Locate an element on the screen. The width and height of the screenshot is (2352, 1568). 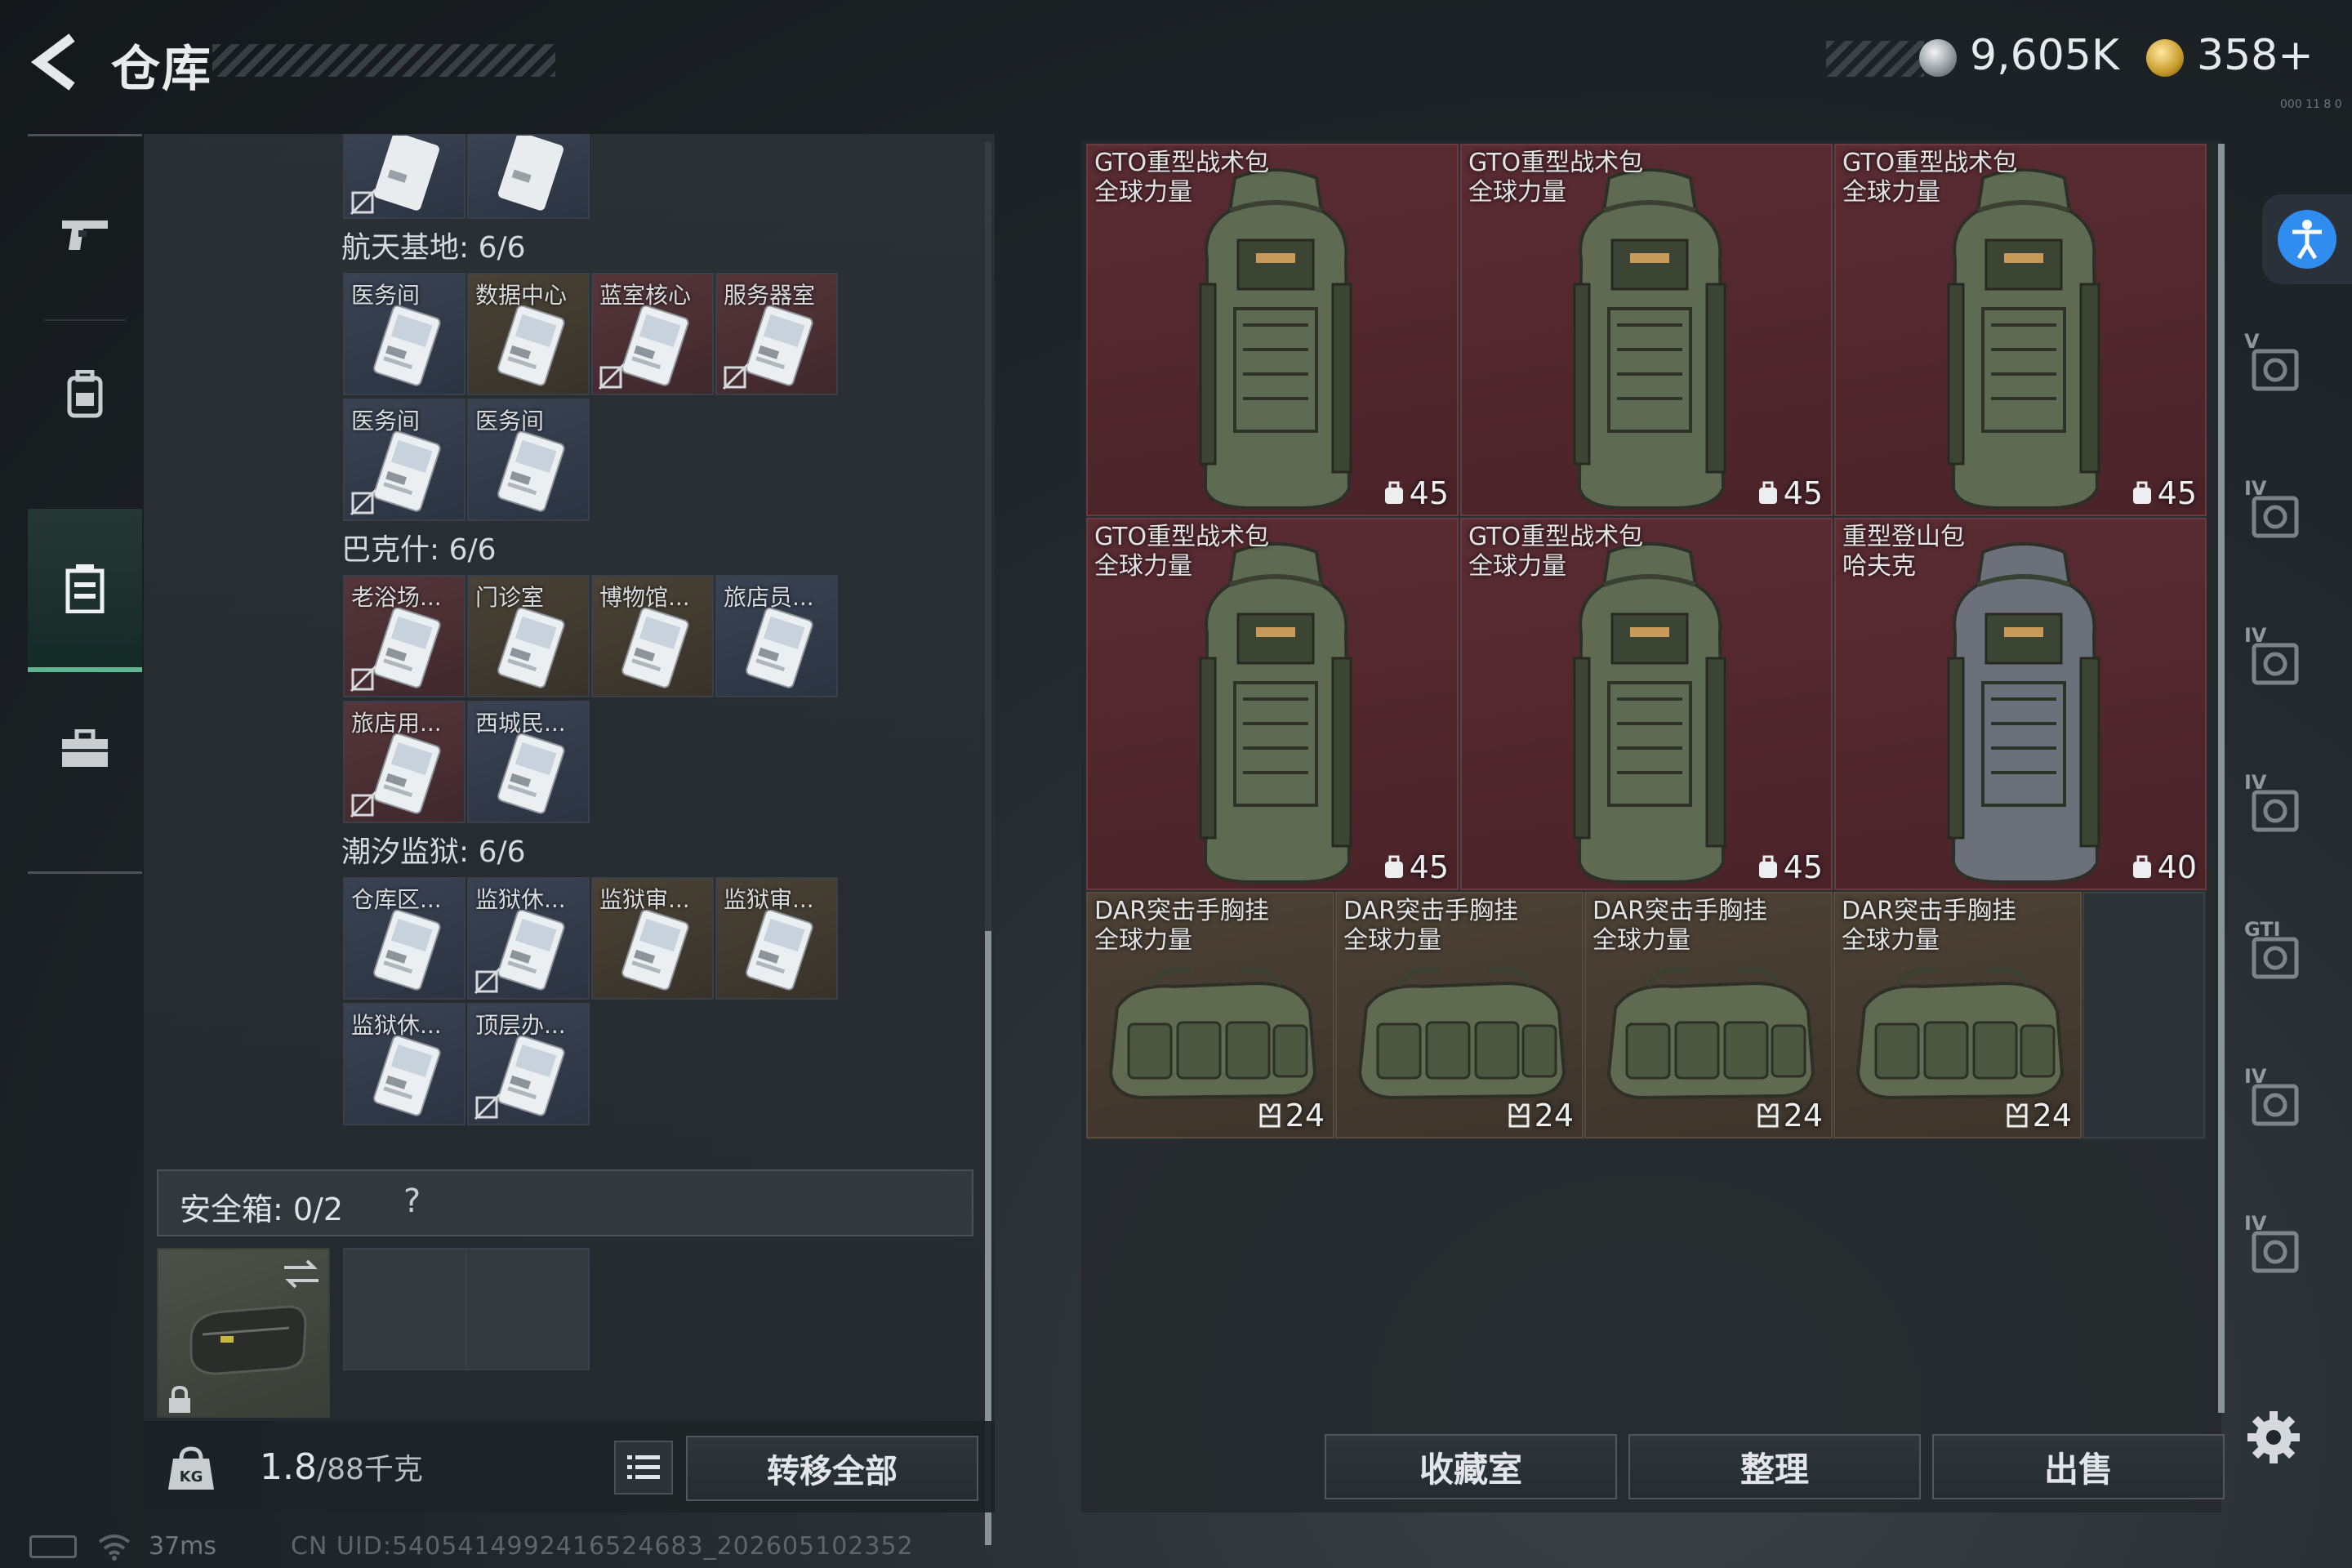
nav-storage is located at coordinates (85, 590).